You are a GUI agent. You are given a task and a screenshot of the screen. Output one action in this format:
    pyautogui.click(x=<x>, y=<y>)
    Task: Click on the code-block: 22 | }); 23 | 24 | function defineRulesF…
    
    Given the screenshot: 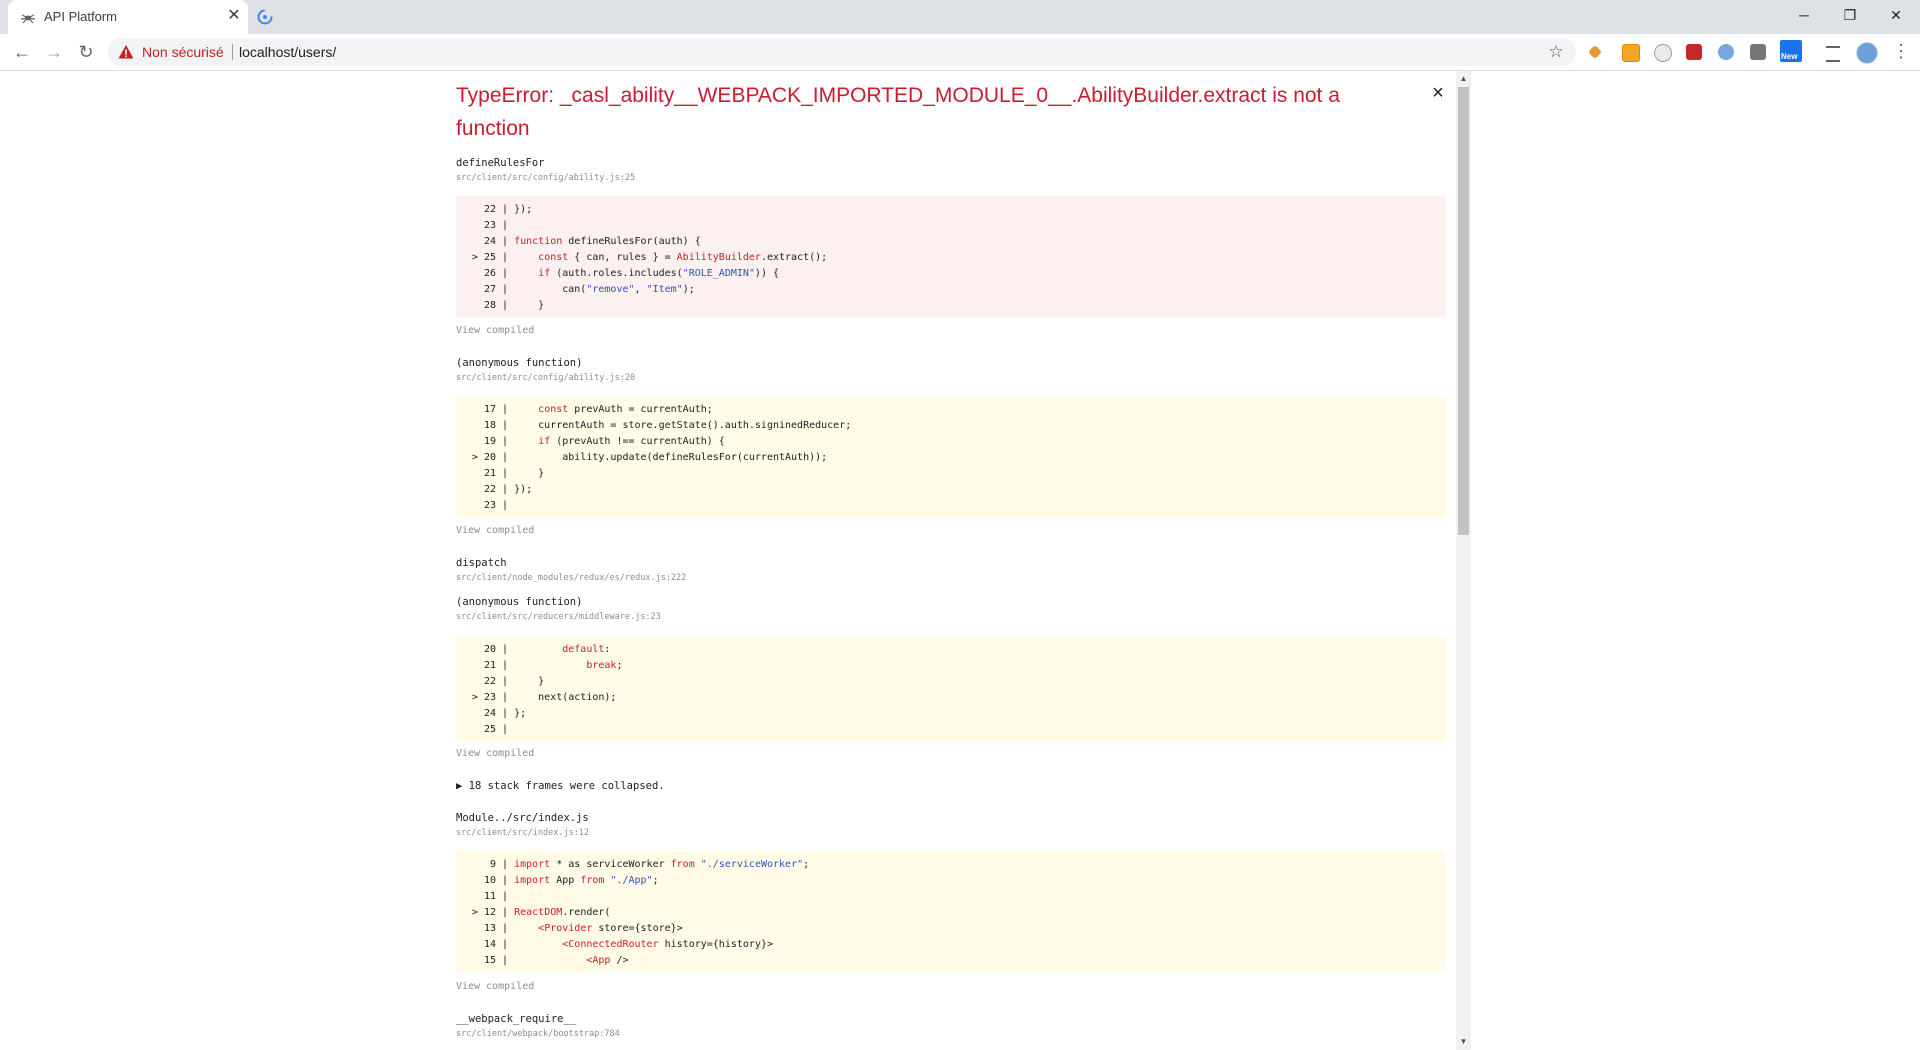 What is the action you would take?
    pyautogui.click(x=951, y=256)
    